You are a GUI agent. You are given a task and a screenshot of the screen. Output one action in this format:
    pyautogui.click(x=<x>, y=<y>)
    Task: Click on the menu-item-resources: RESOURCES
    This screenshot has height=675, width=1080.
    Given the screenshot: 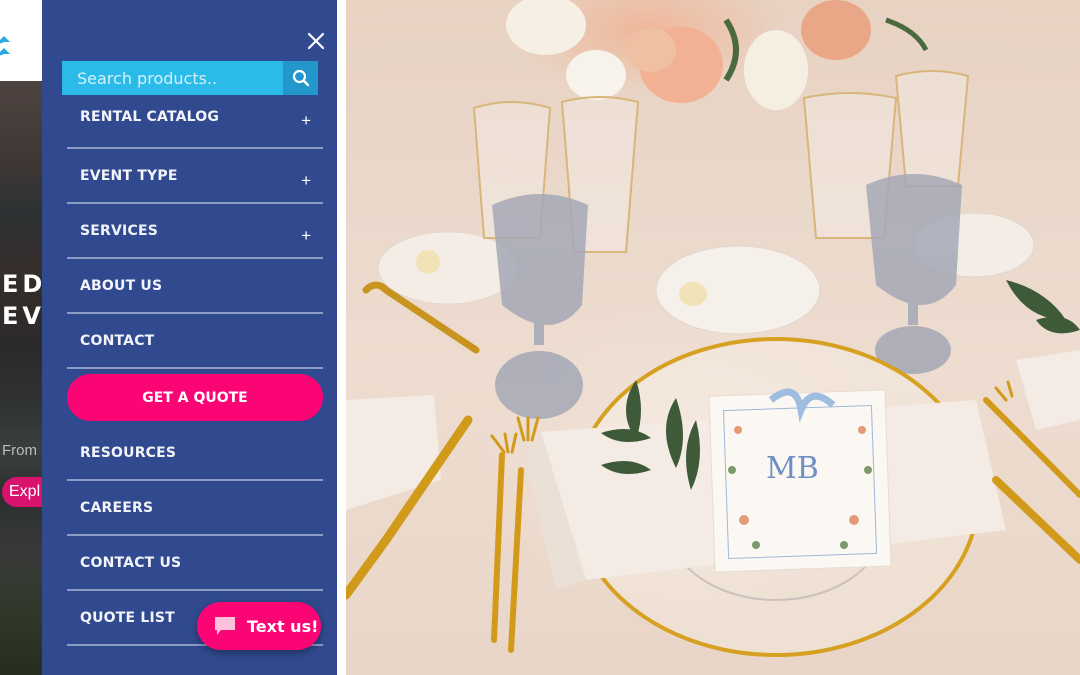 What is the action you would take?
    pyautogui.click(x=195, y=453)
    